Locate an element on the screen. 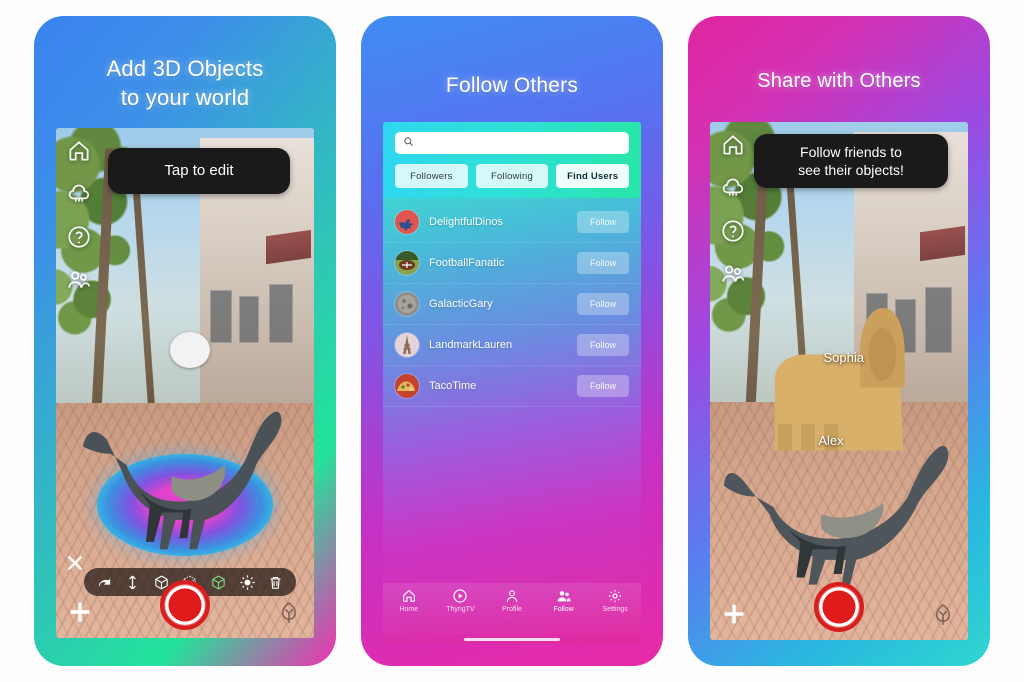 The width and height of the screenshot is (1024, 682). tab-find-users: Find Users is located at coordinates (593, 176).